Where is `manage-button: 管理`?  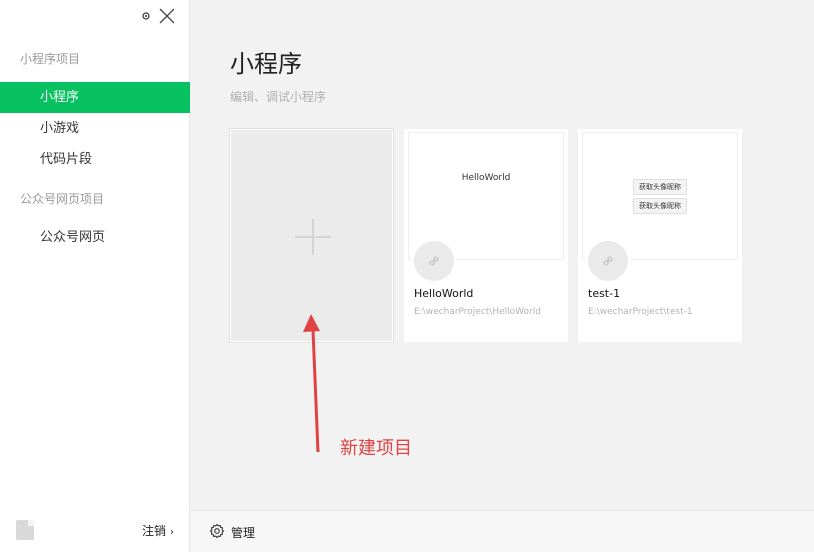
manage-button: 管理 is located at coordinates (232, 532).